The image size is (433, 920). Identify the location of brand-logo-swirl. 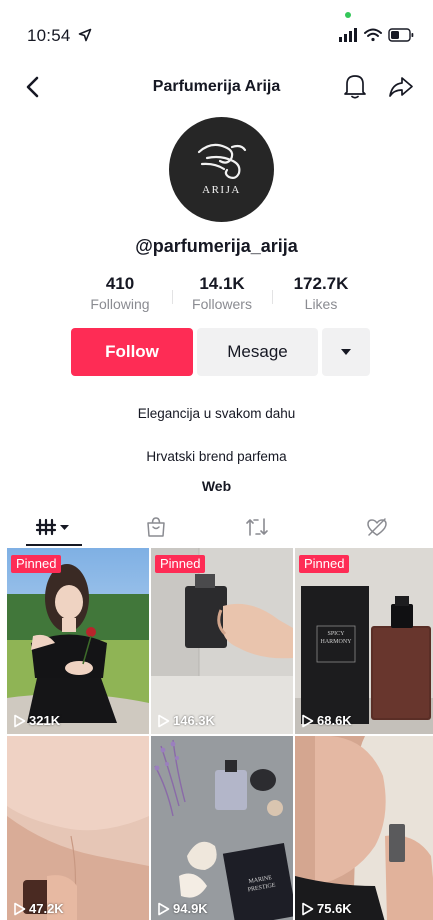
(222, 161).